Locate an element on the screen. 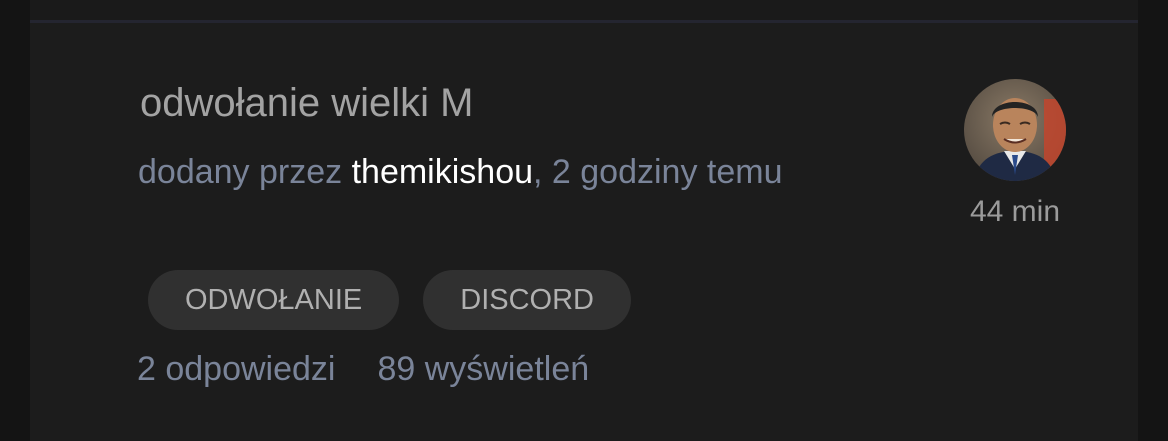 Image resolution: width=1168 pixels, height=441 pixels. thread-meta: dodany przez themikishou, 2 godziny temu is located at coordinates (460, 172).